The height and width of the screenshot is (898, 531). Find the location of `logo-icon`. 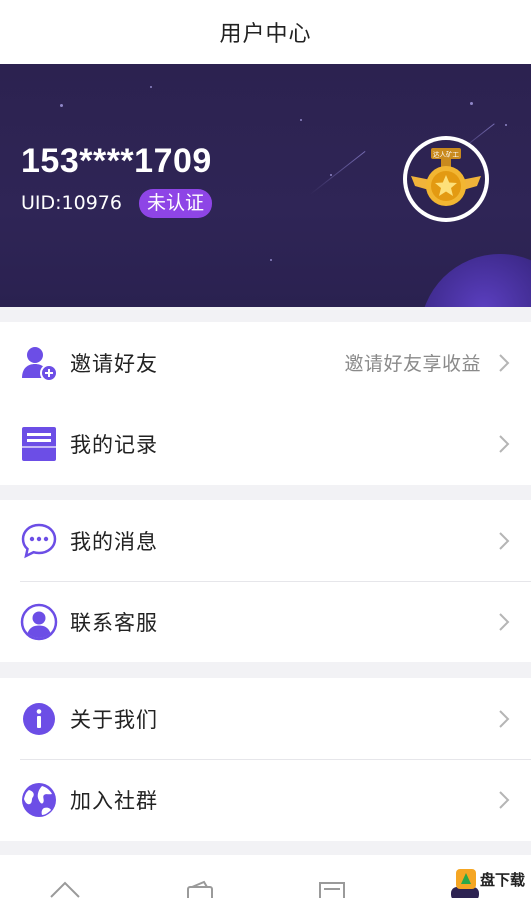

logo-icon is located at coordinates (465, 879).